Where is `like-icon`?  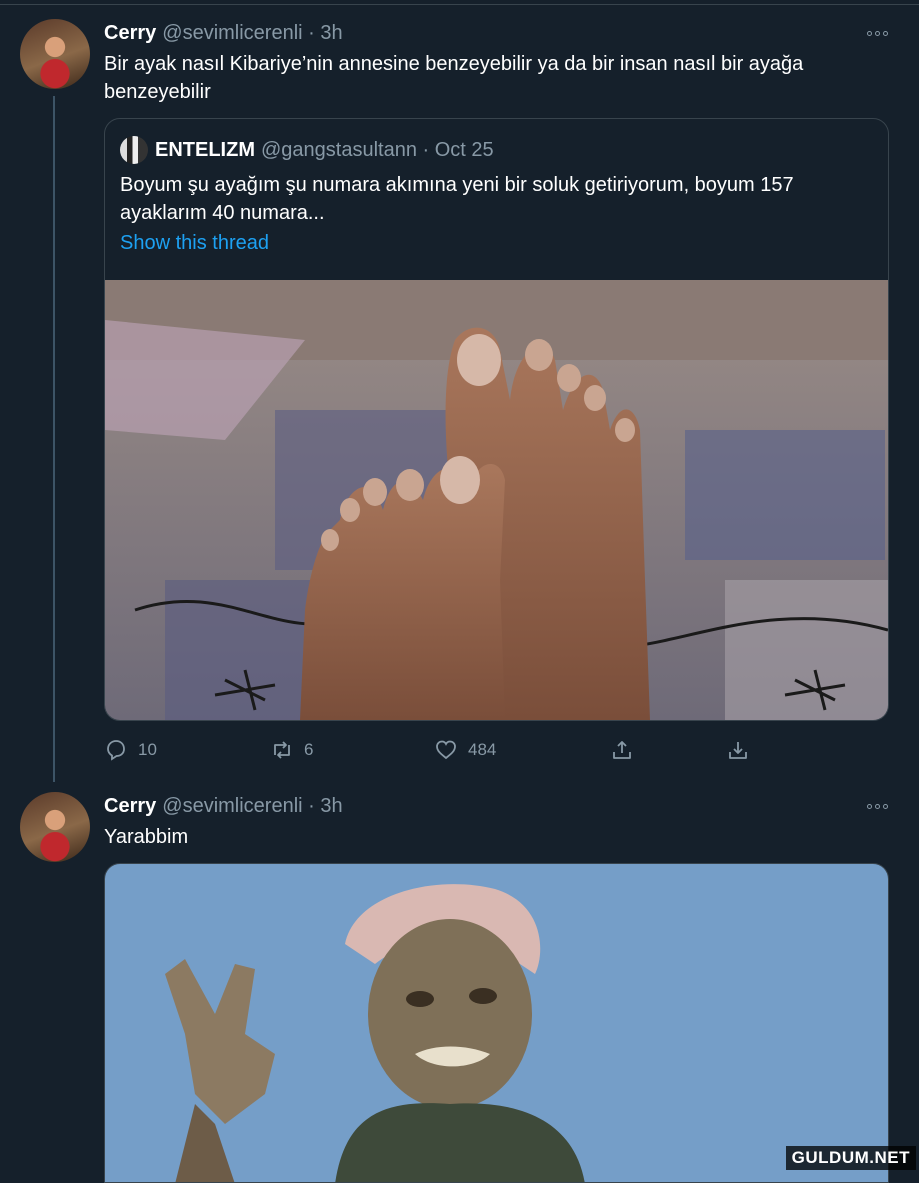
like-icon is located at coordinates (446, 750).